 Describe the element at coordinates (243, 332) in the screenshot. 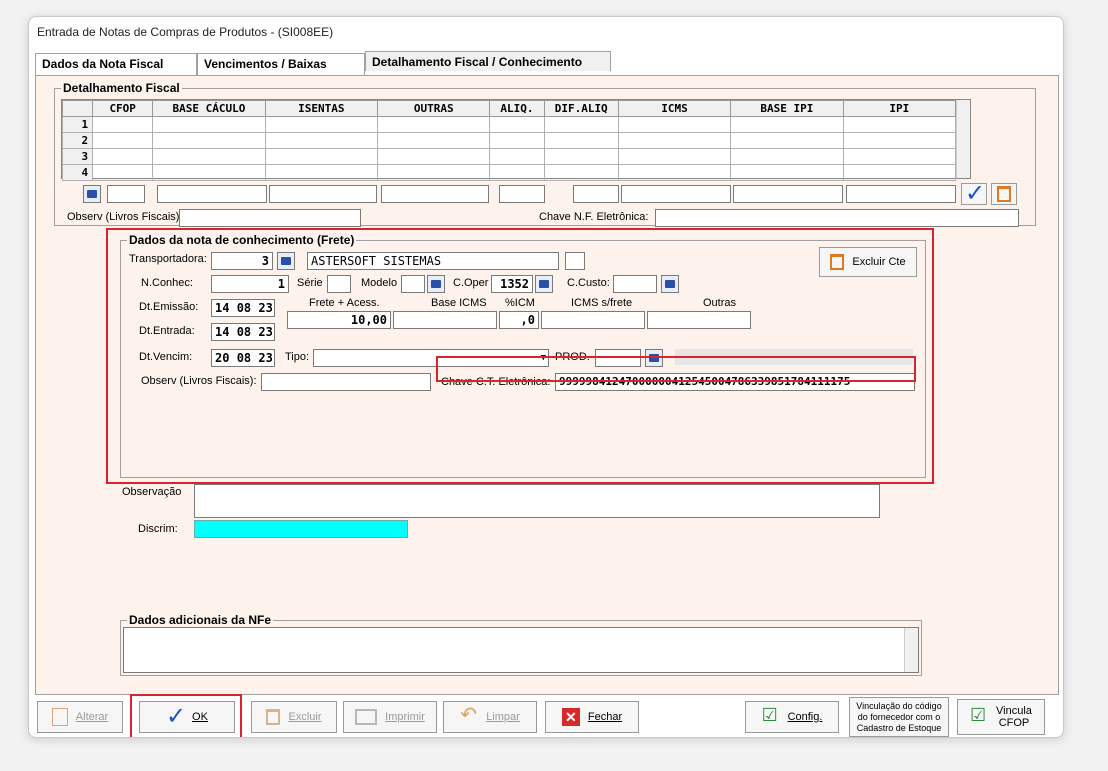

I see `dt-entrada-input: 14 08 23` at that location.